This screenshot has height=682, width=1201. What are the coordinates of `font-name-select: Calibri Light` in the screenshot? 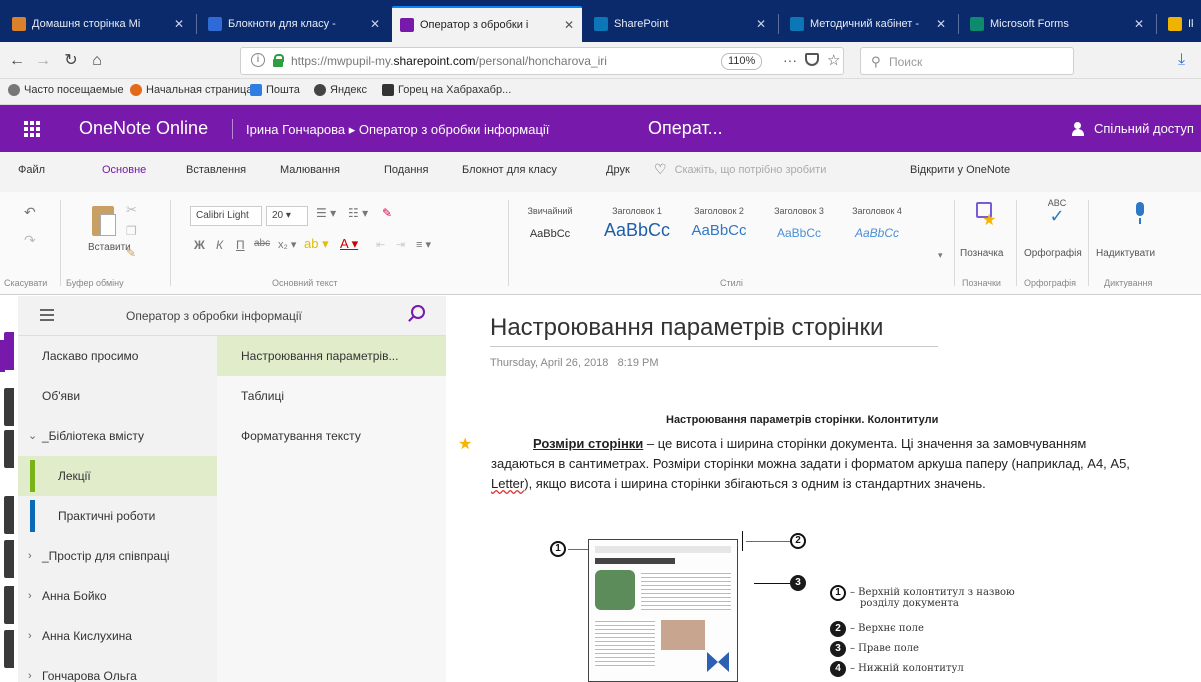 It's located at (226, 216).